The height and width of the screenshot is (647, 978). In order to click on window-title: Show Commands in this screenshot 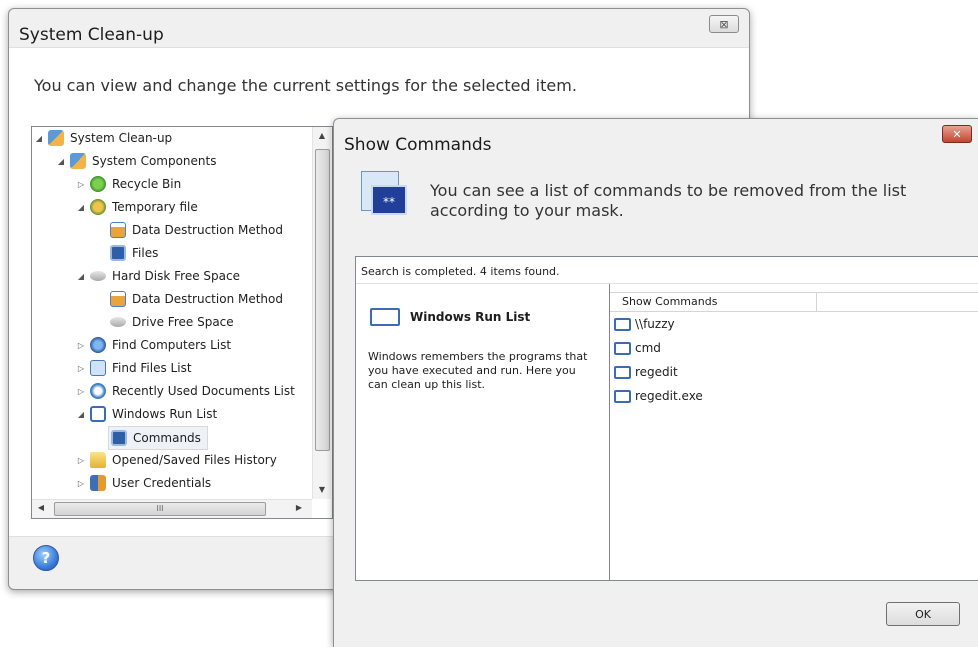, I will do `click(418, 145)`.